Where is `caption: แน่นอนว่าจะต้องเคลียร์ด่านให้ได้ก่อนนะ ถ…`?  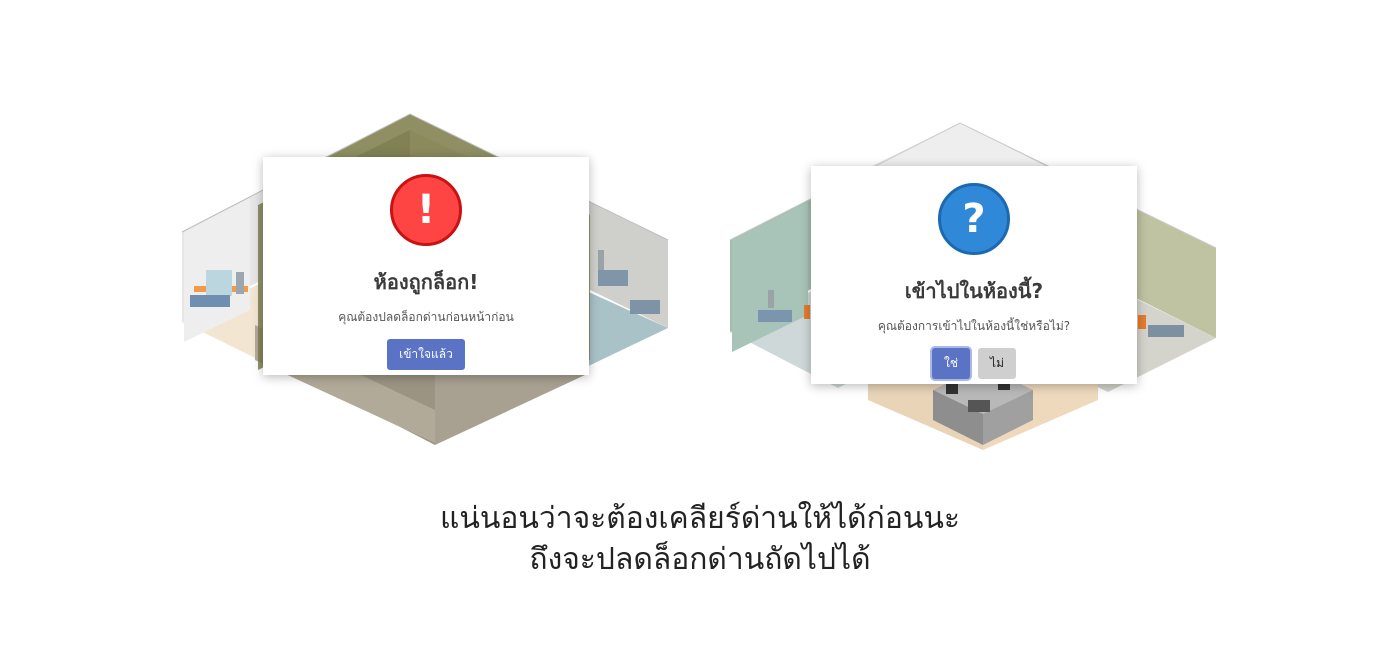 caption: แน่นอนว่าจะต้องเคลียร์ด่านให้ได้ก่อนนะ ถ… is located at coordinates (700, 539).